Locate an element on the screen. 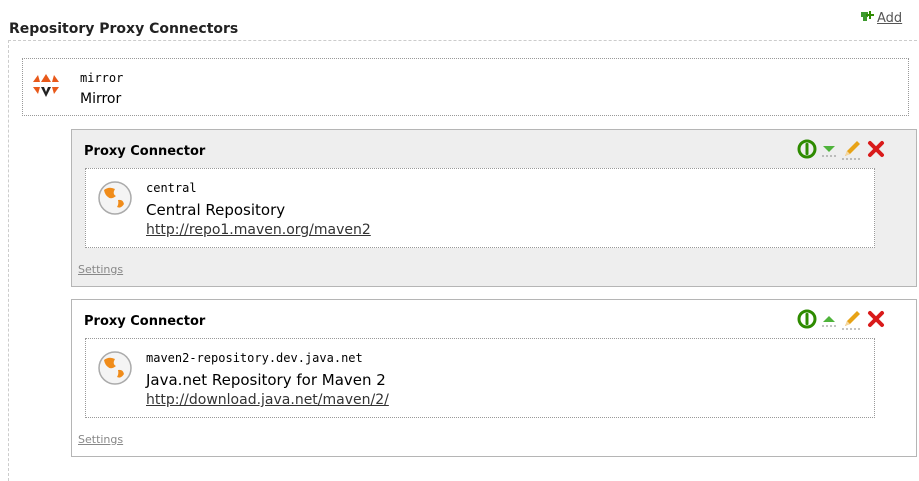  page-title: Repository Proxy Connectors is located at coordinates (124, 29).